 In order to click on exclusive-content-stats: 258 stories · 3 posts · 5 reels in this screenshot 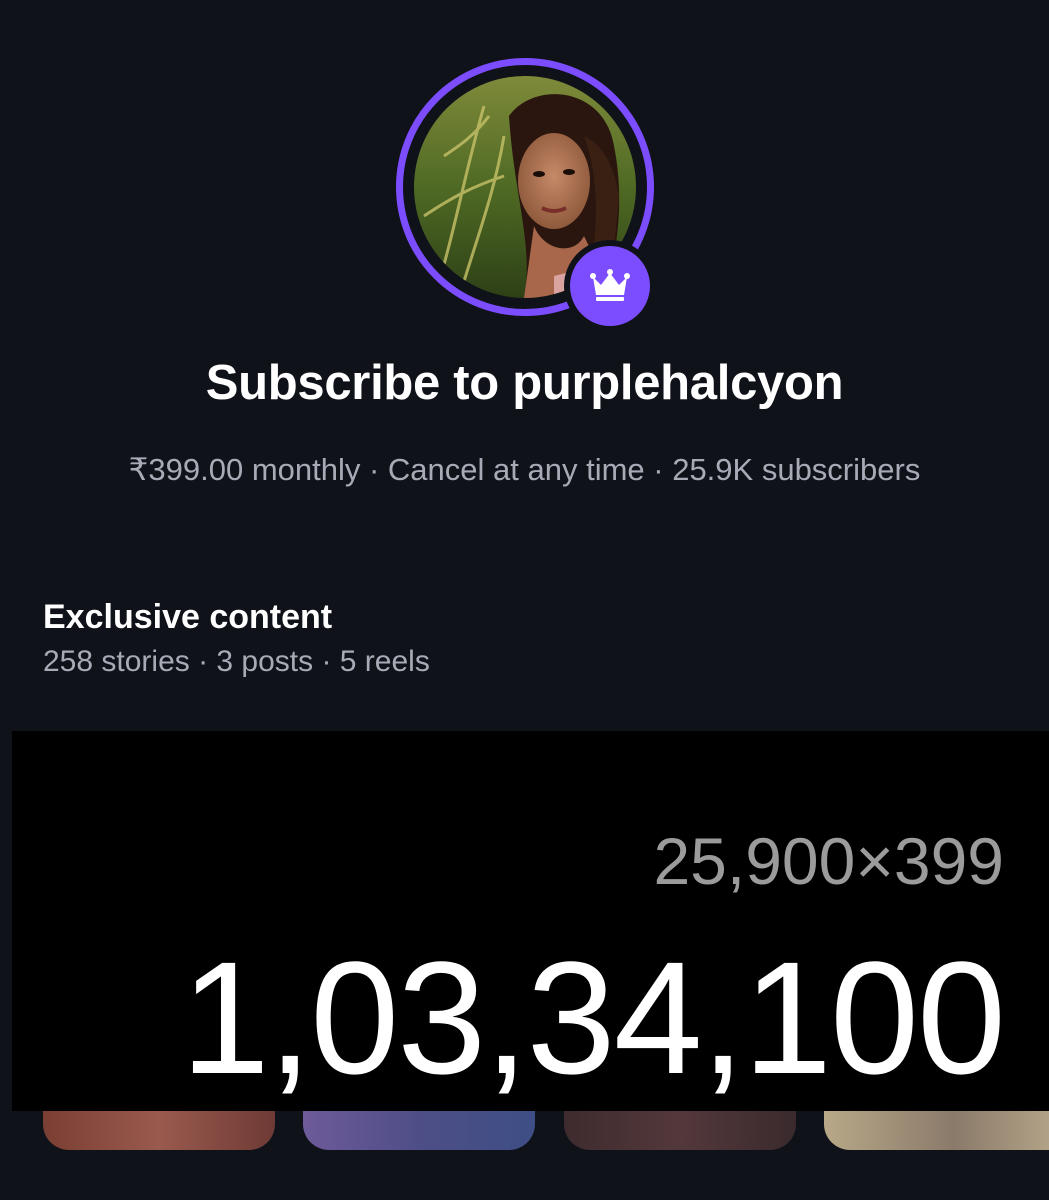, I will do `click(236, 661)`.